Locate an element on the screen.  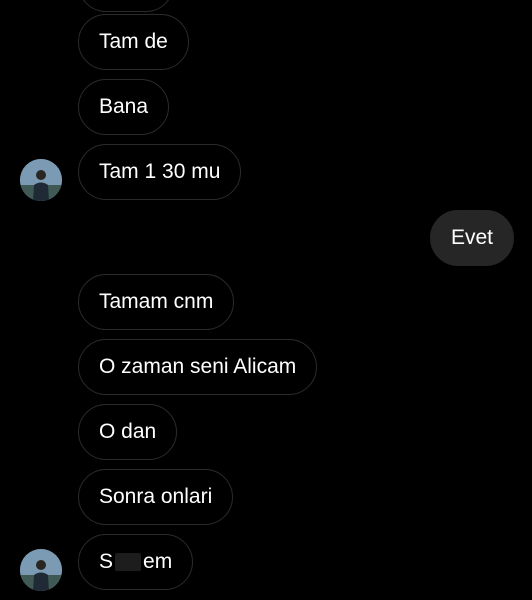
redaction-block is located at coordinates (128, 562).